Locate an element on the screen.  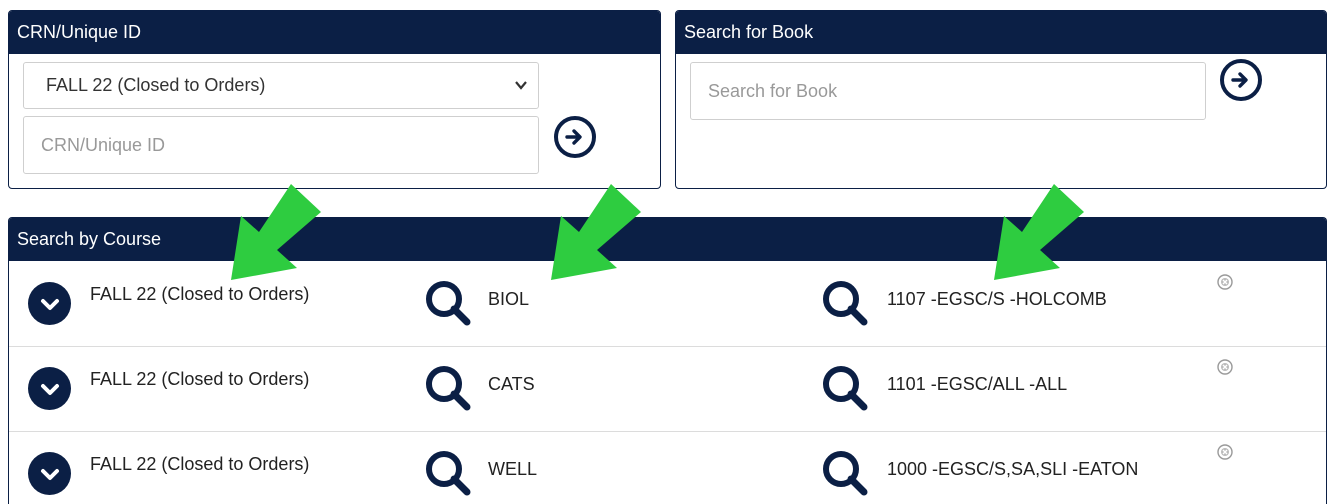
row-section: 1107 -EGSC/S -HOLCOMB is located at coordinates (997, 299).